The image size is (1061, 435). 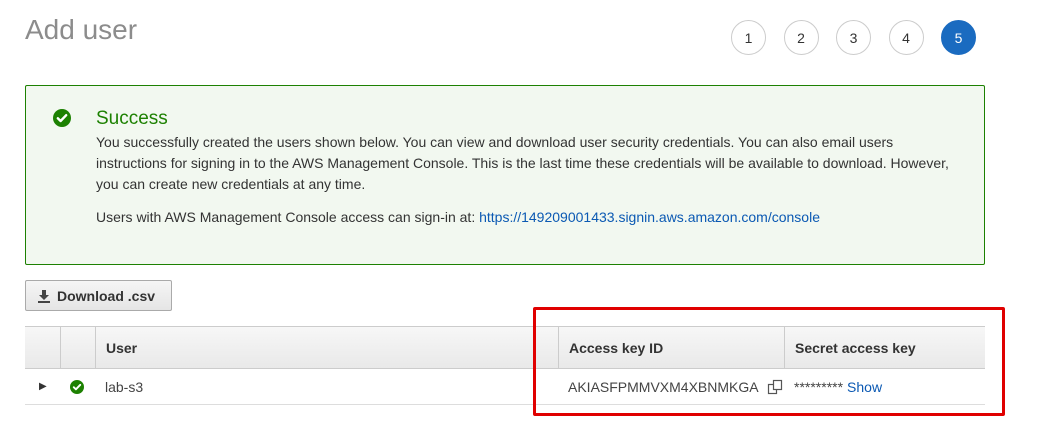 What do you see at coordinates (775, 387) in the screenshot?
I see `copy-icon` at bounding box center [775, 387].